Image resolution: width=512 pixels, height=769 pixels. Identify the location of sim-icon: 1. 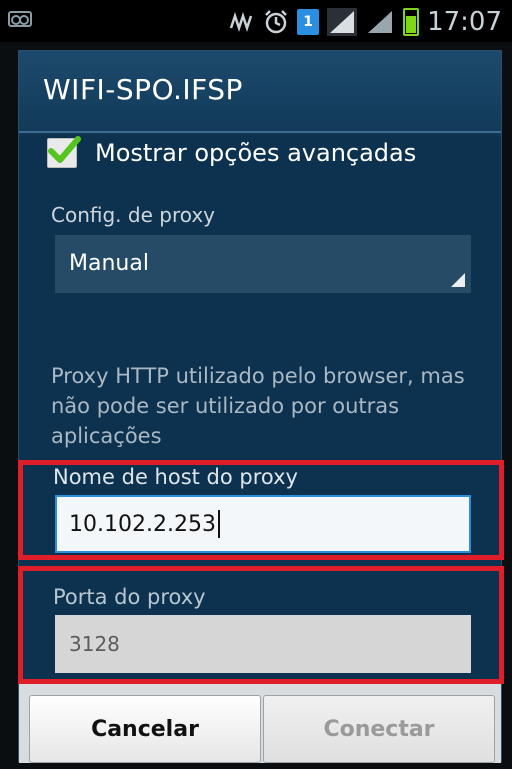
(308, 22).